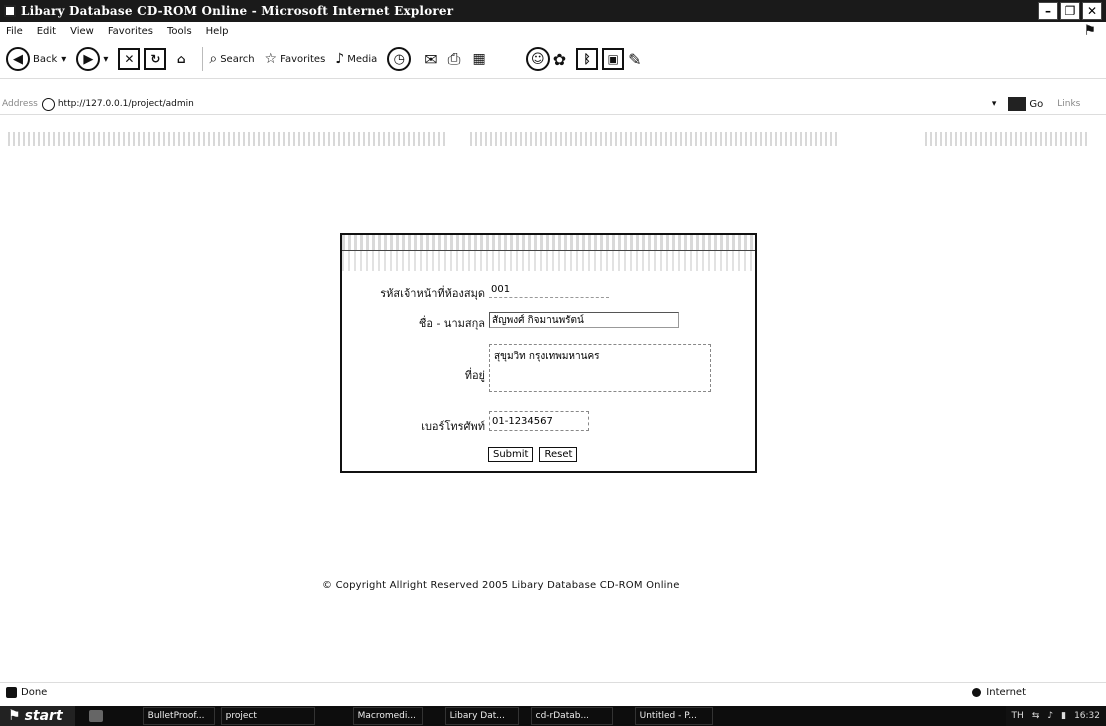 The image size is (1106, 726). I want to click on form-header, so click(548, 243).